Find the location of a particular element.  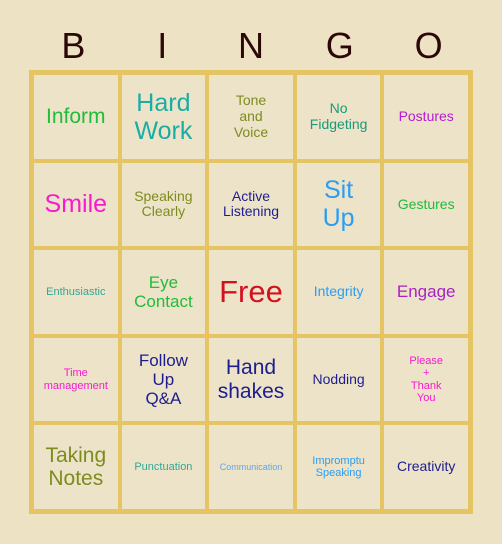

bingo-cell-r4-c3: Hand shakes is located at coordinates (251, 379).